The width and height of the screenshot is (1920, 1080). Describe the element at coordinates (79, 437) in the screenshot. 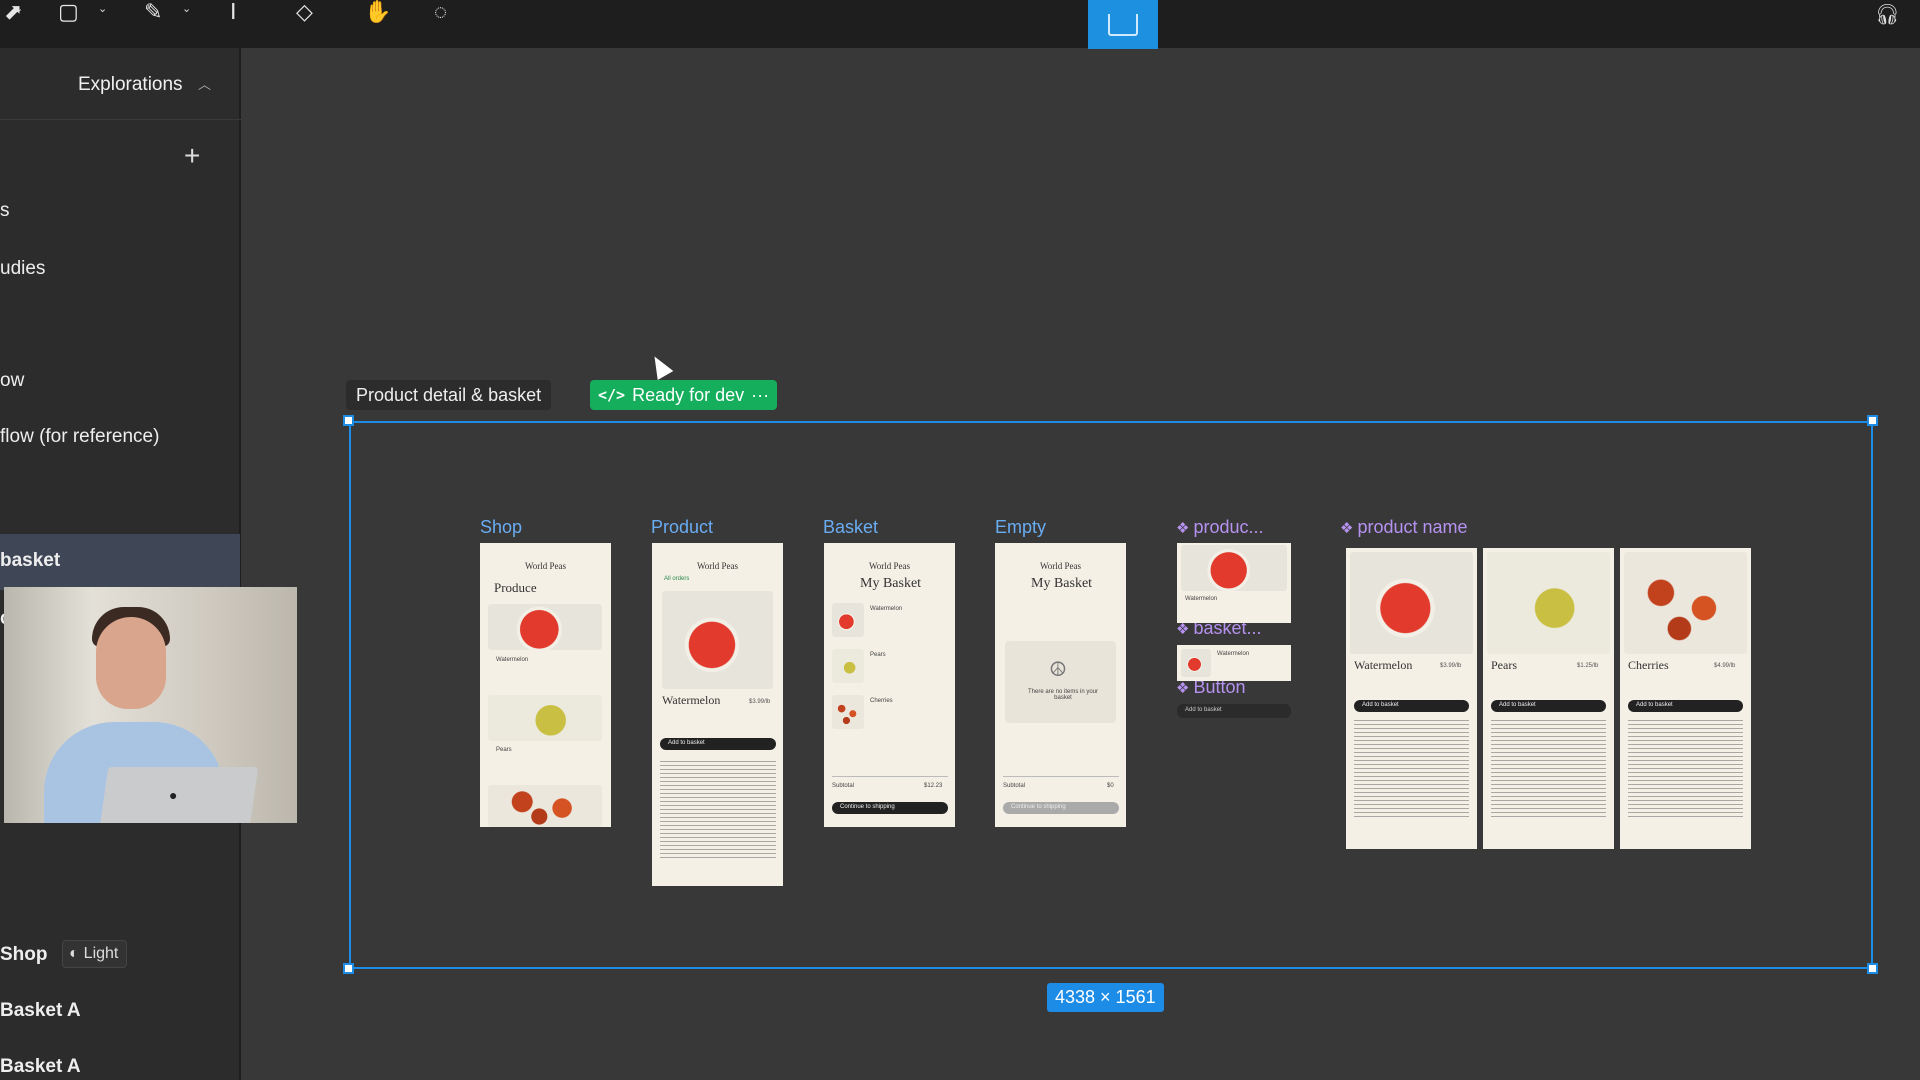

I see `page-item: flow (for reference)` at that location.